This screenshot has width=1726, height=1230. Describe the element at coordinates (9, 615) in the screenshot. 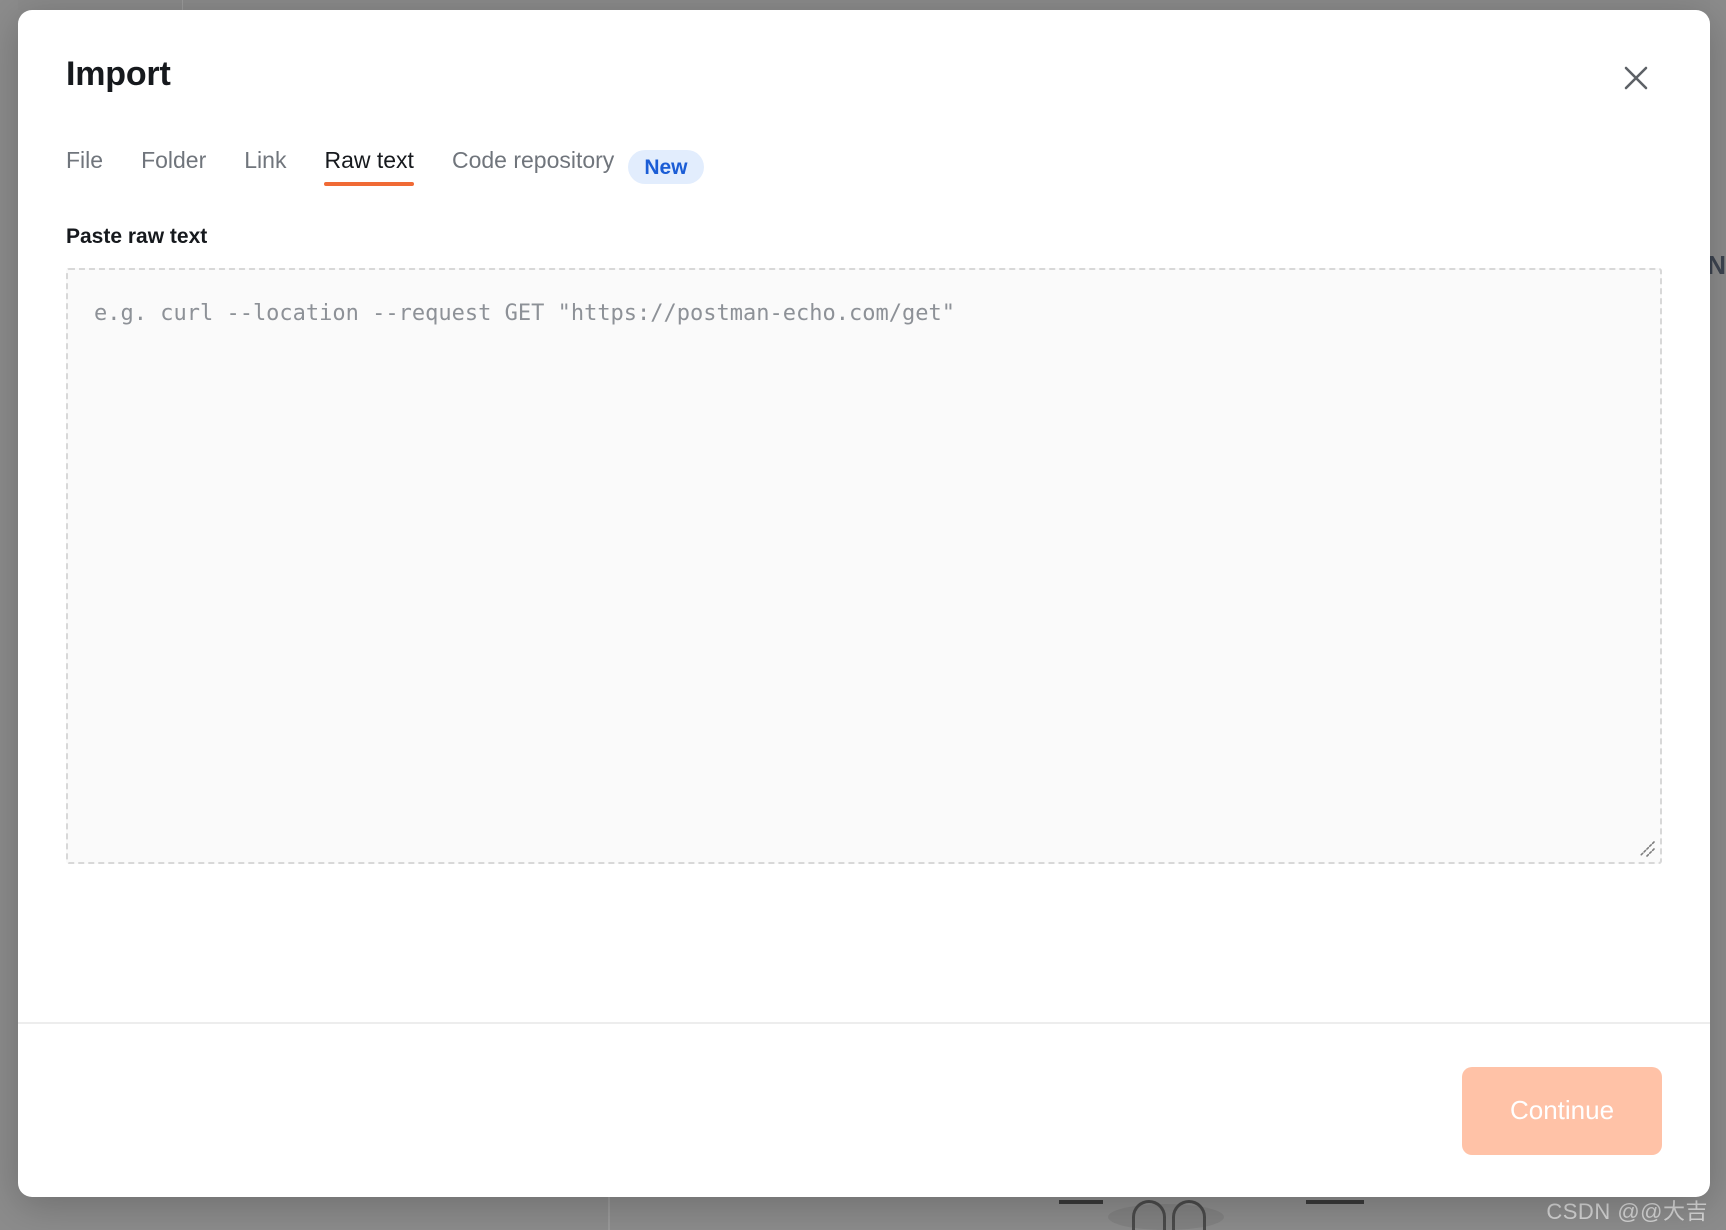

I see `background-left-rail` at that location.